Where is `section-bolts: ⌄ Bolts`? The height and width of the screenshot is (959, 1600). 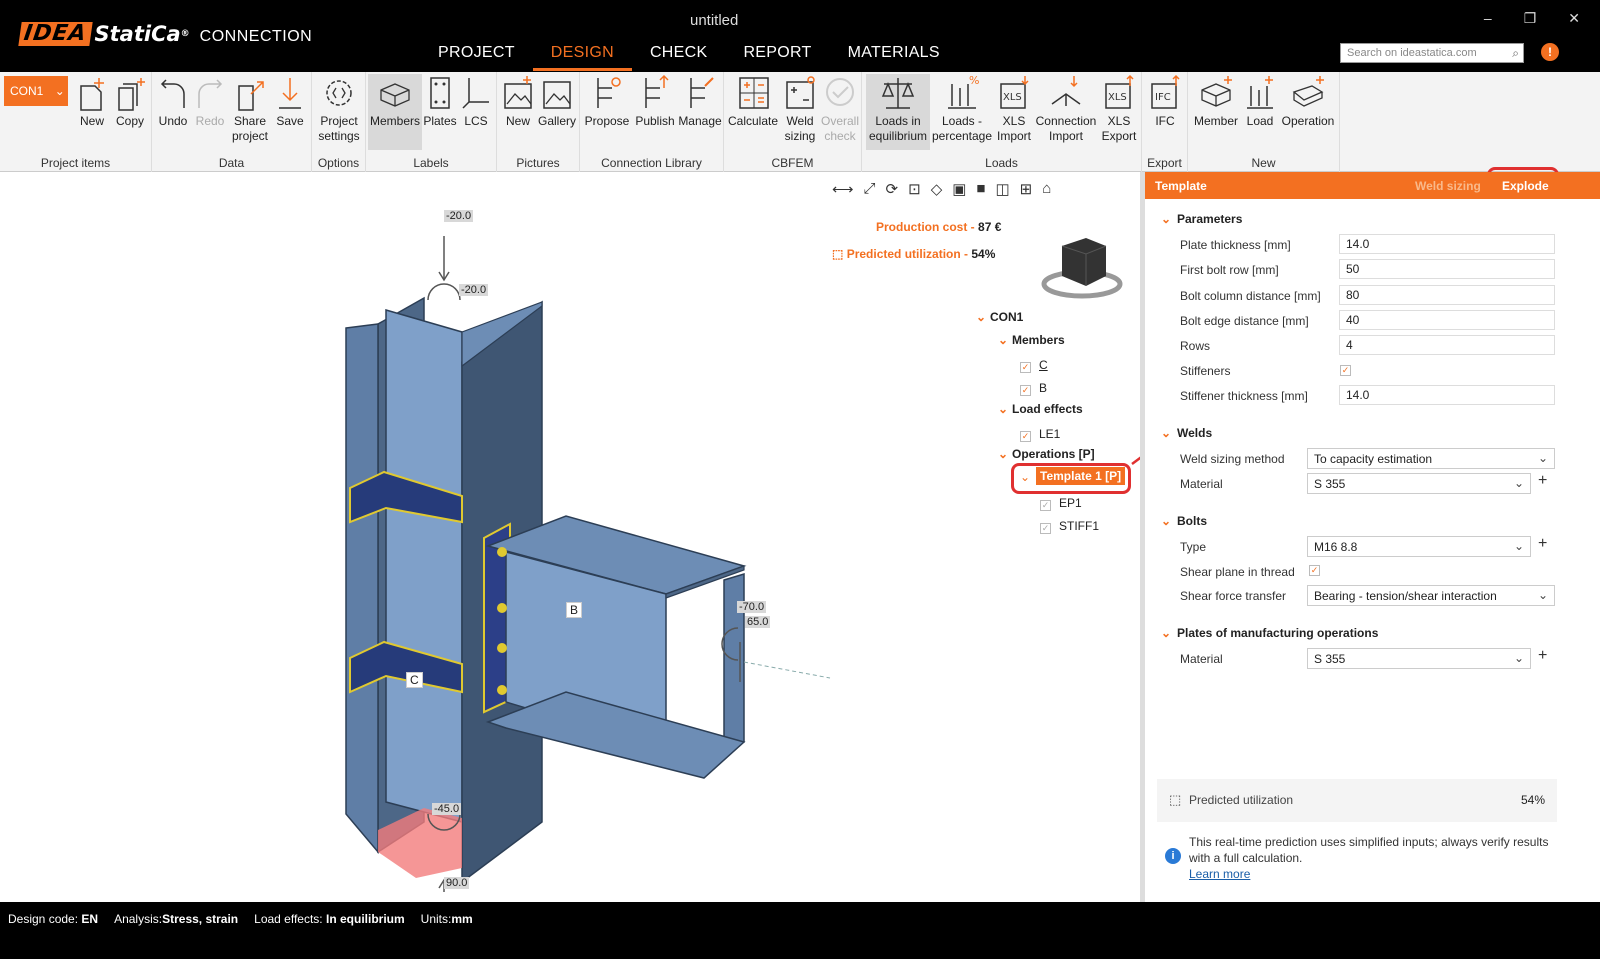
section-bolts: ⌄ Bolts is located at coordinates (1184, 521).